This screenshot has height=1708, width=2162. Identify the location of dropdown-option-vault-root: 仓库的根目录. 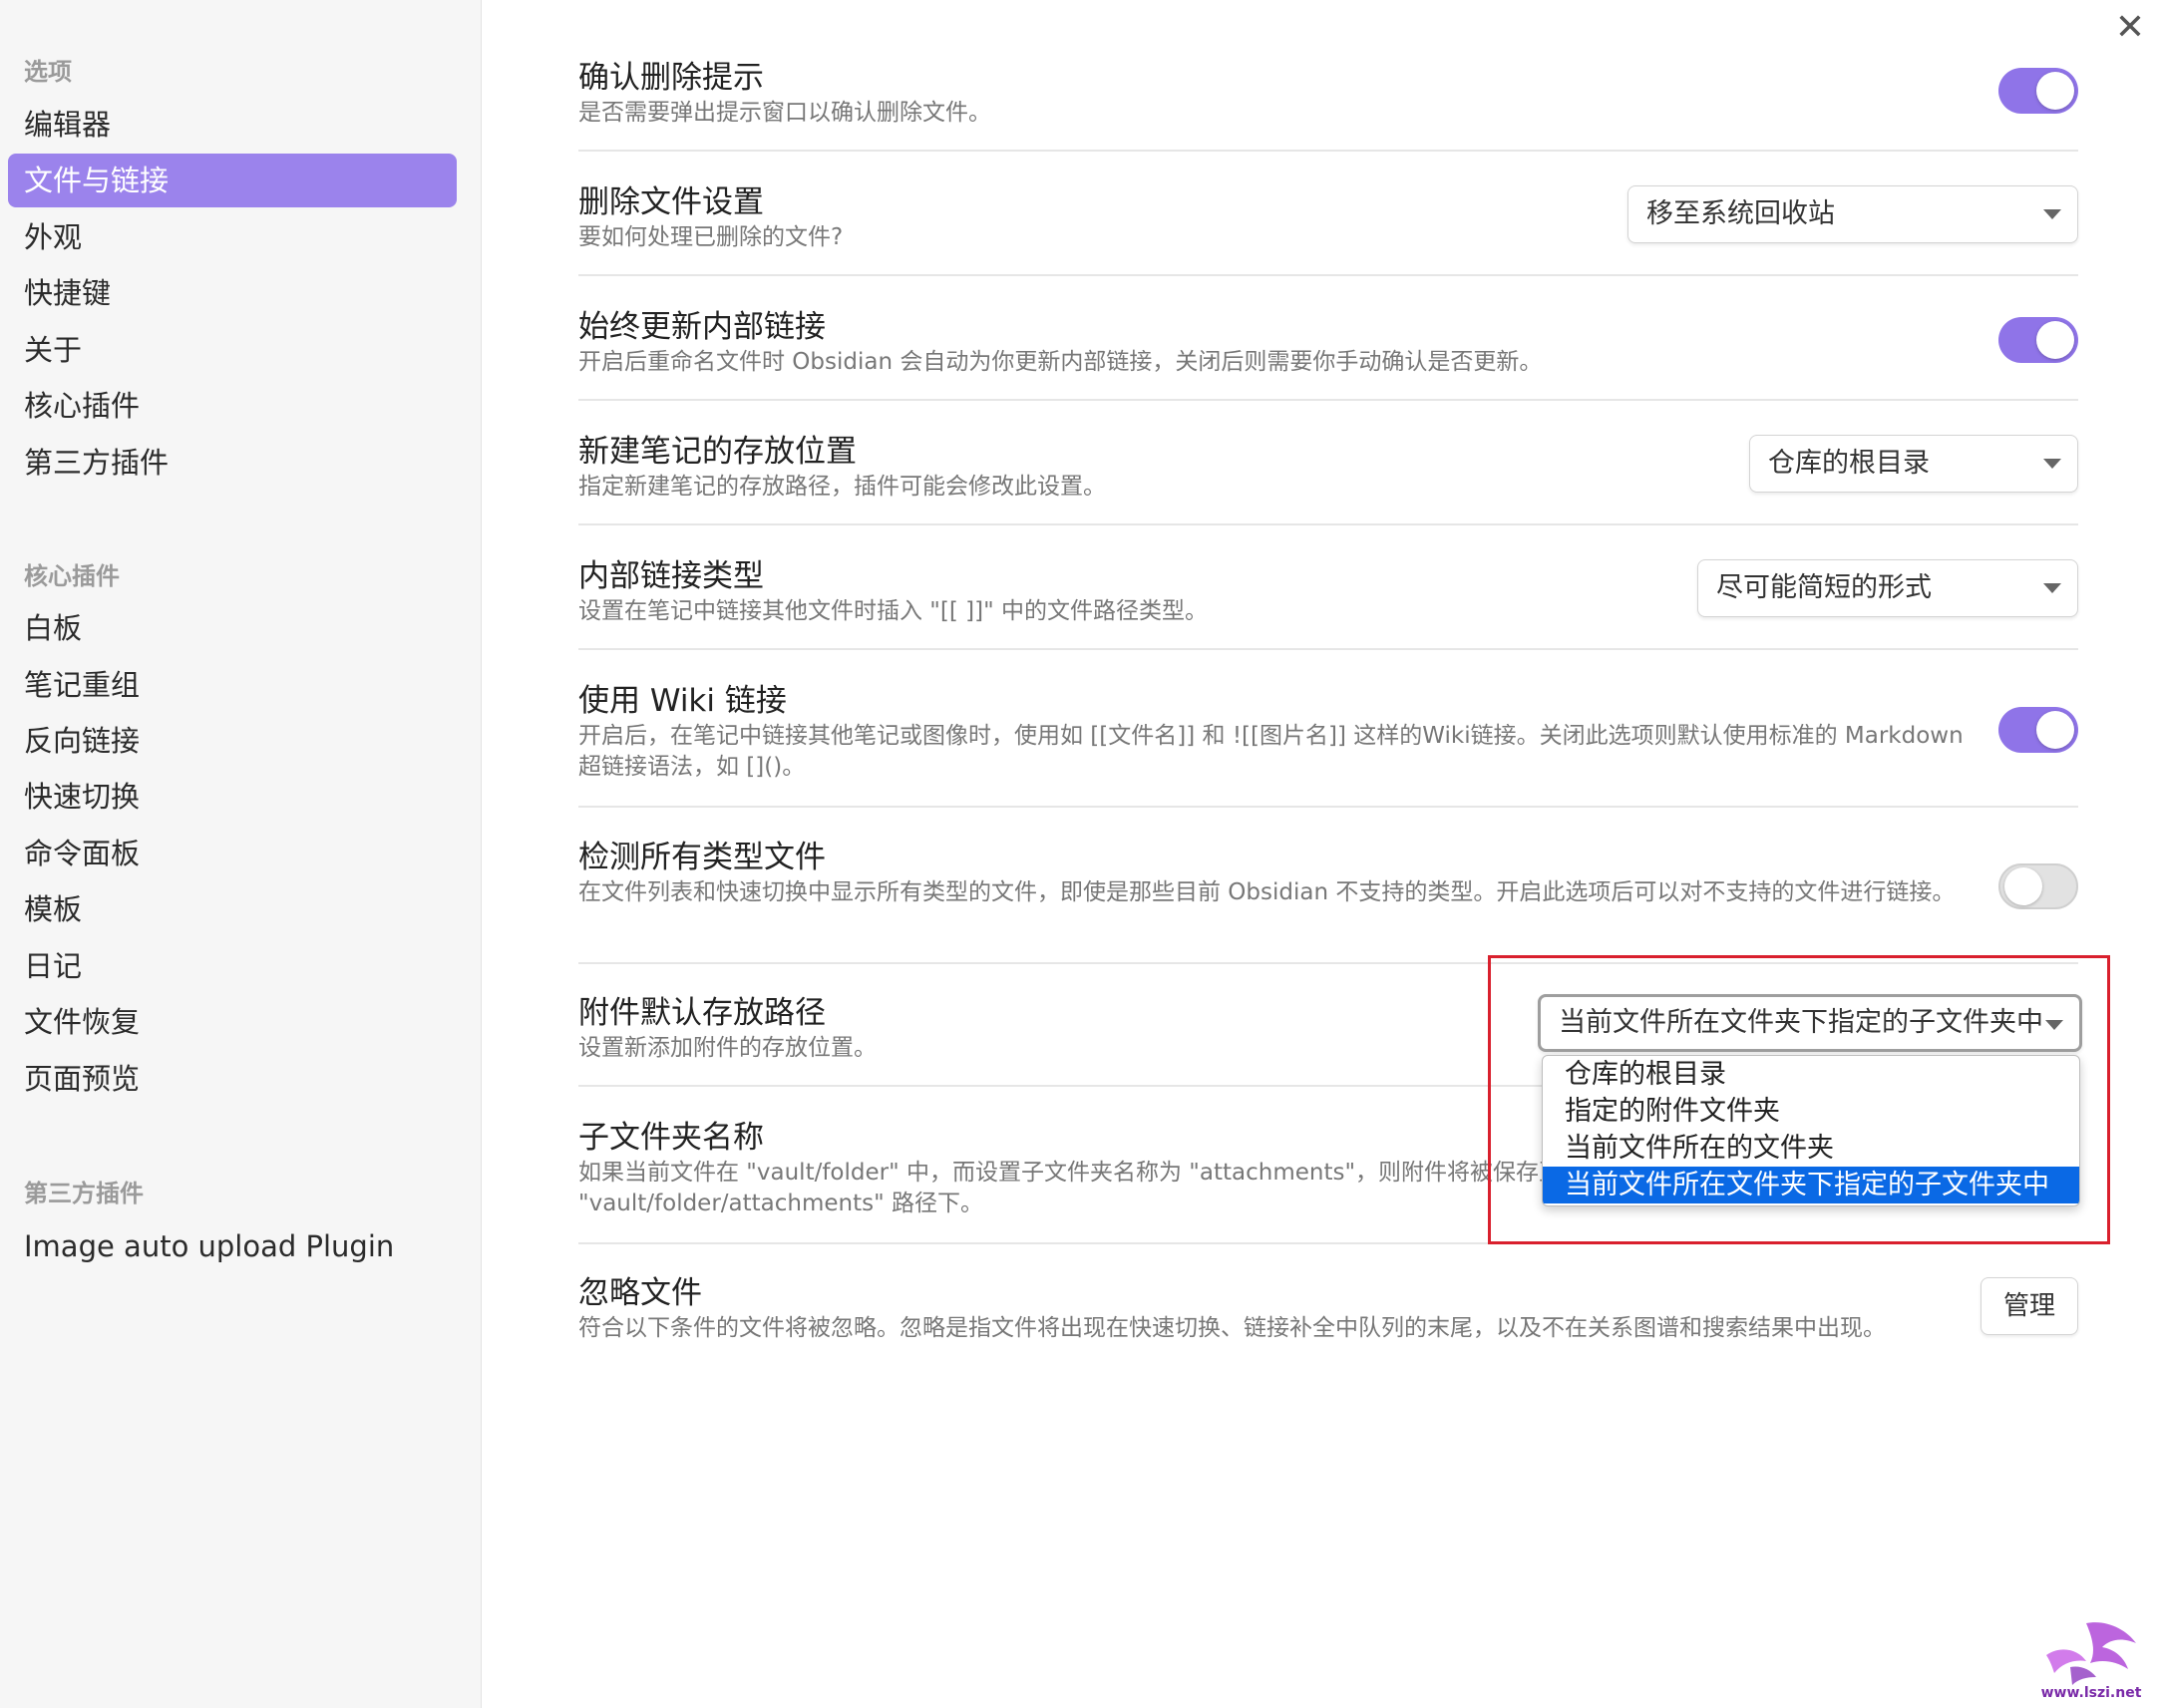
(1811, 1074).